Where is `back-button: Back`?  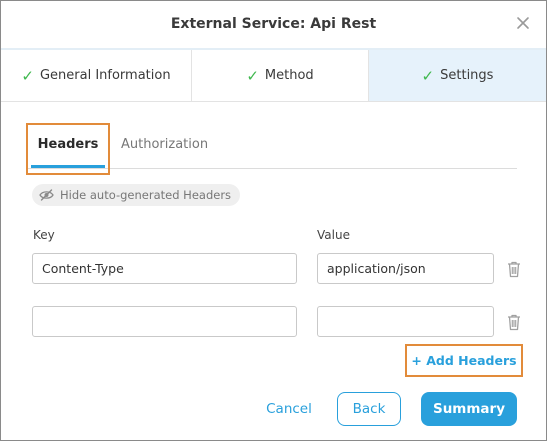
back-button: Back is located at coordinates (369, 409).